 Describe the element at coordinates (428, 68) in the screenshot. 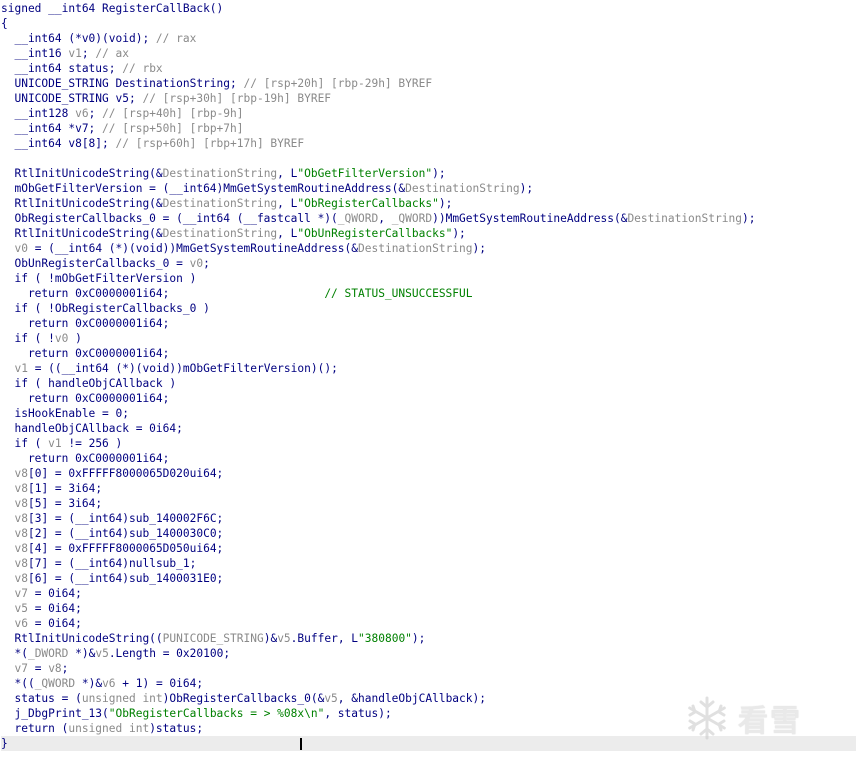

I see `code-line: __int64 status; // rbx` at that location.